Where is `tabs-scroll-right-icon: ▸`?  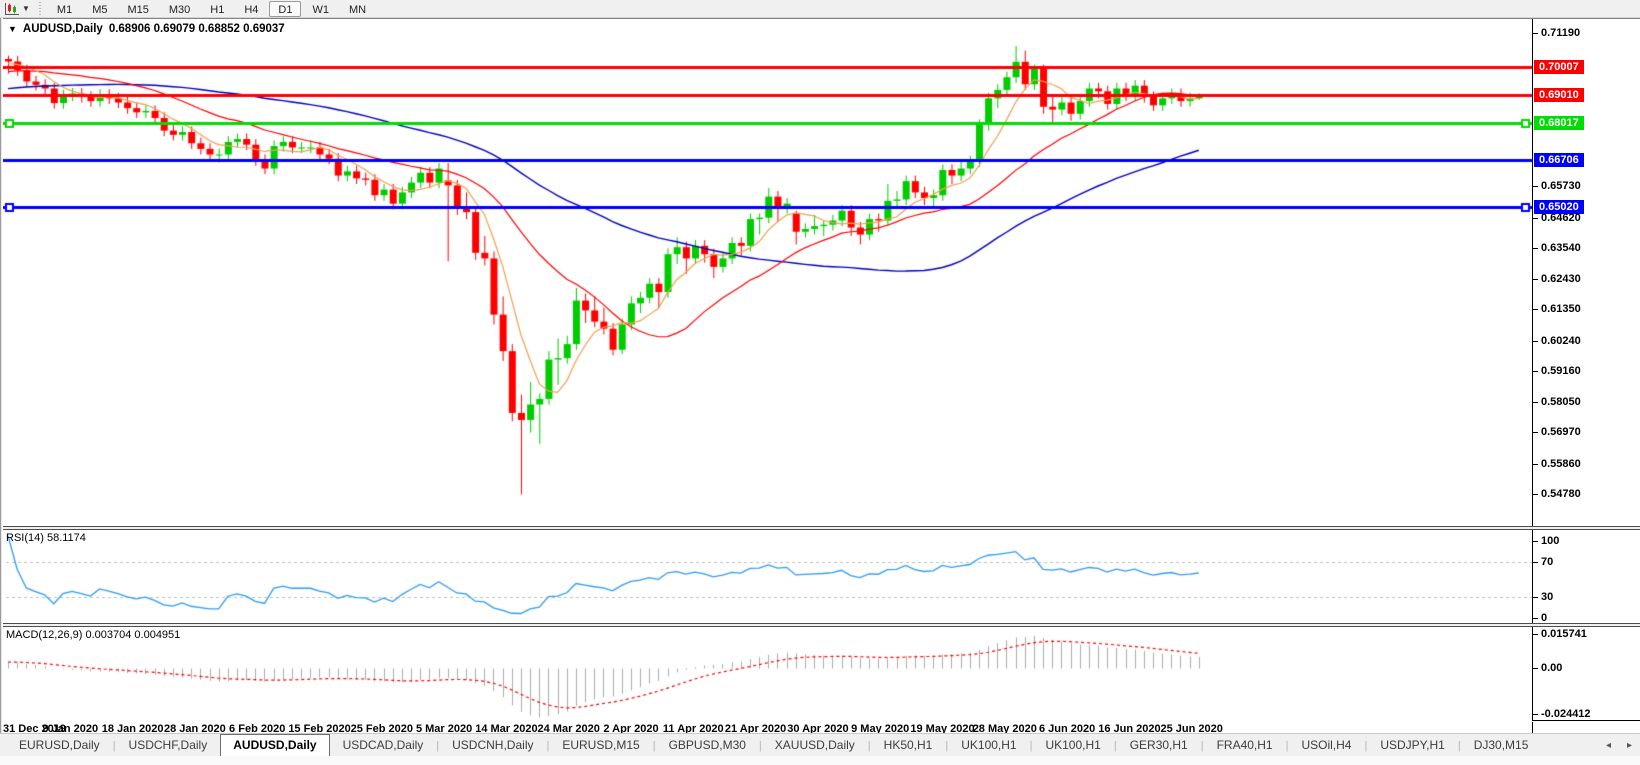
tabs-scroll-right-icon: ▸ is located at coordinates (1629, 745).